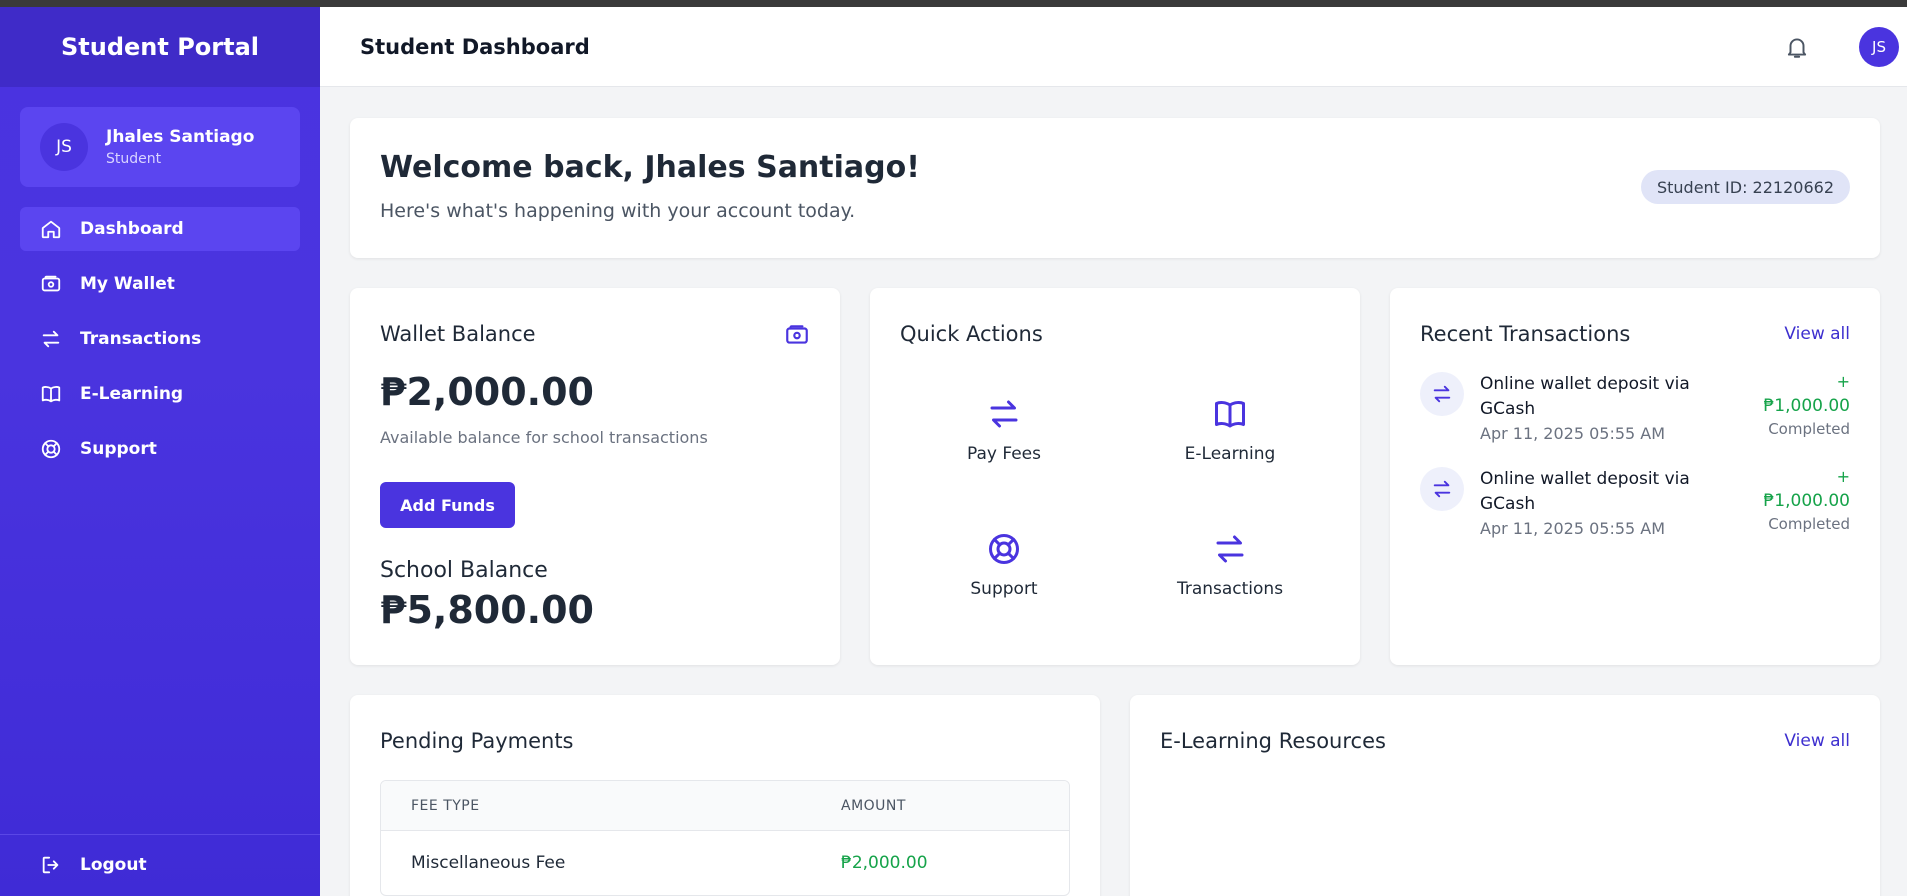 This screenshot has width=1907, height=896. Describe the element at coordinates (884, 863) in the screenshot. I see `amount-cell: ₱2,000.00` at that location.